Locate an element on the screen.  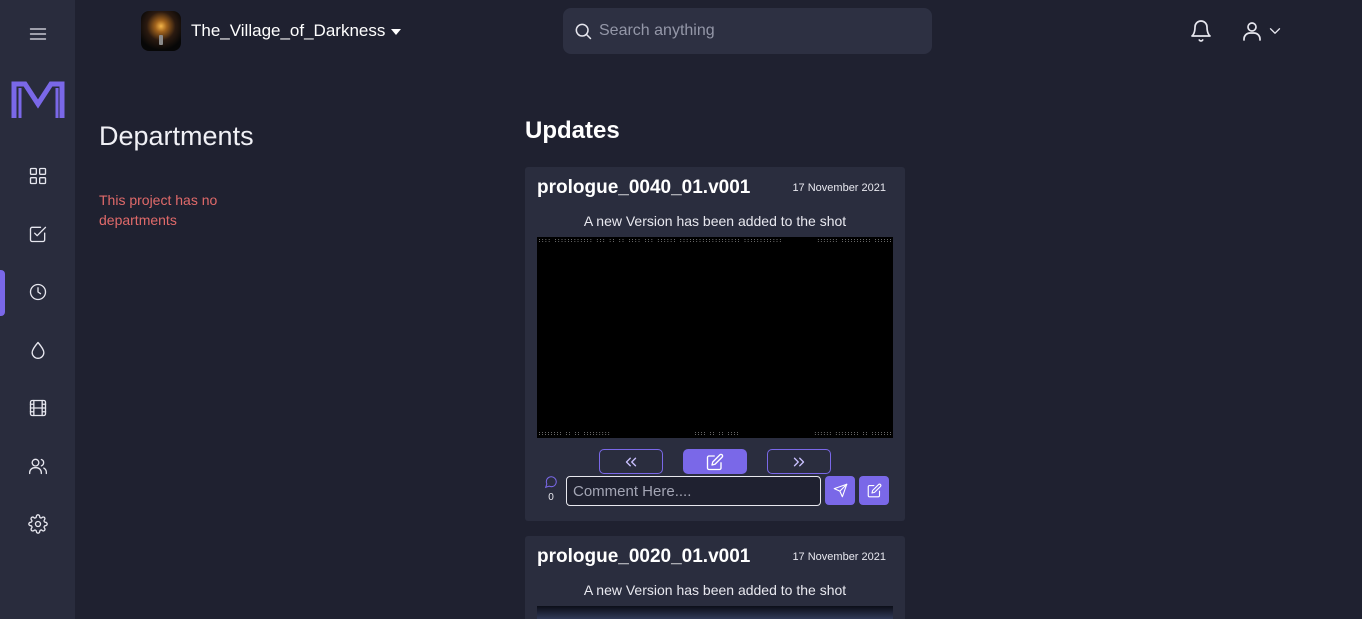
menu-button is located at coordinates (37, 34).